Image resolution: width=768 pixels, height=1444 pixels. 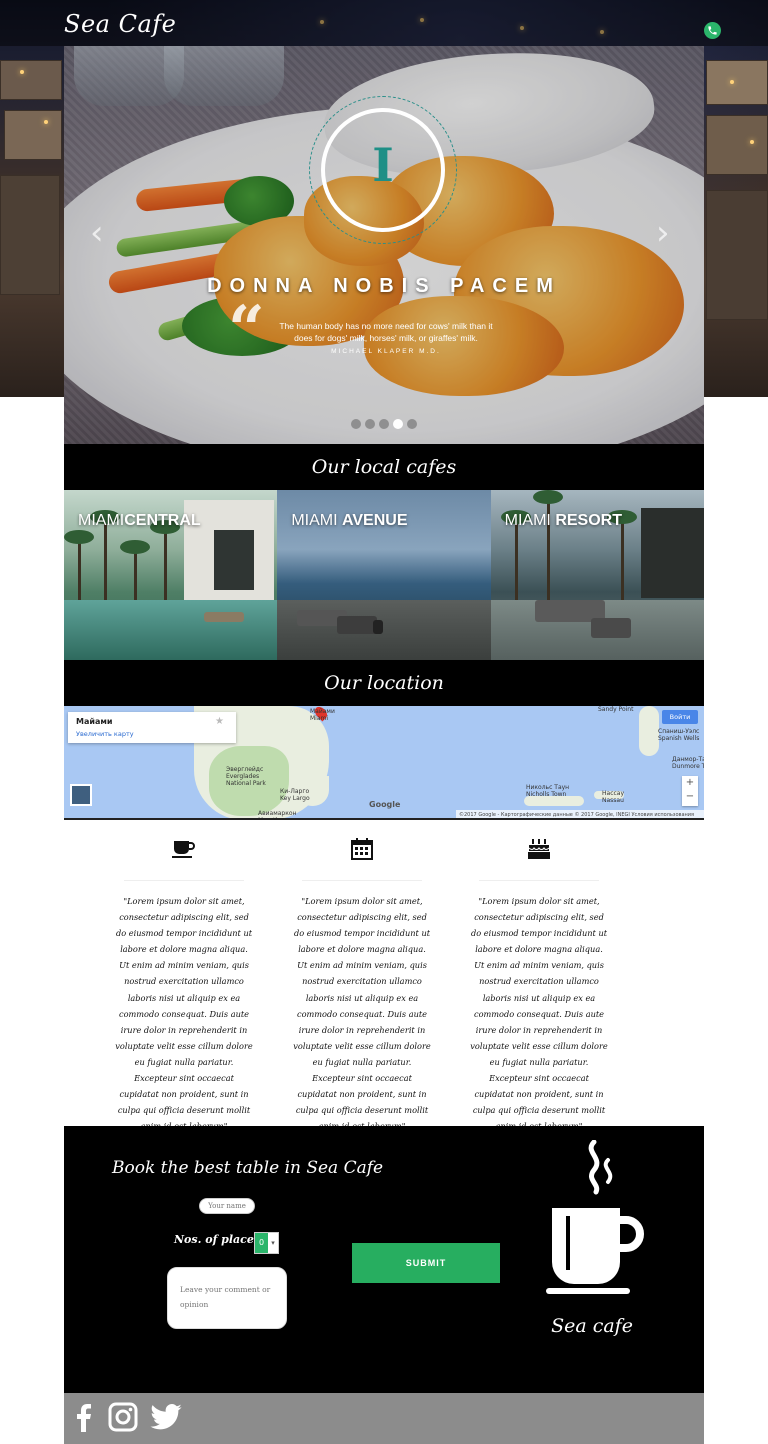 What do you see at coordinates (548, 791) in the screenshot?
I see `map-label-nicholls: Никольс Таун Nicholls Town` at bounding box center [548, 791].